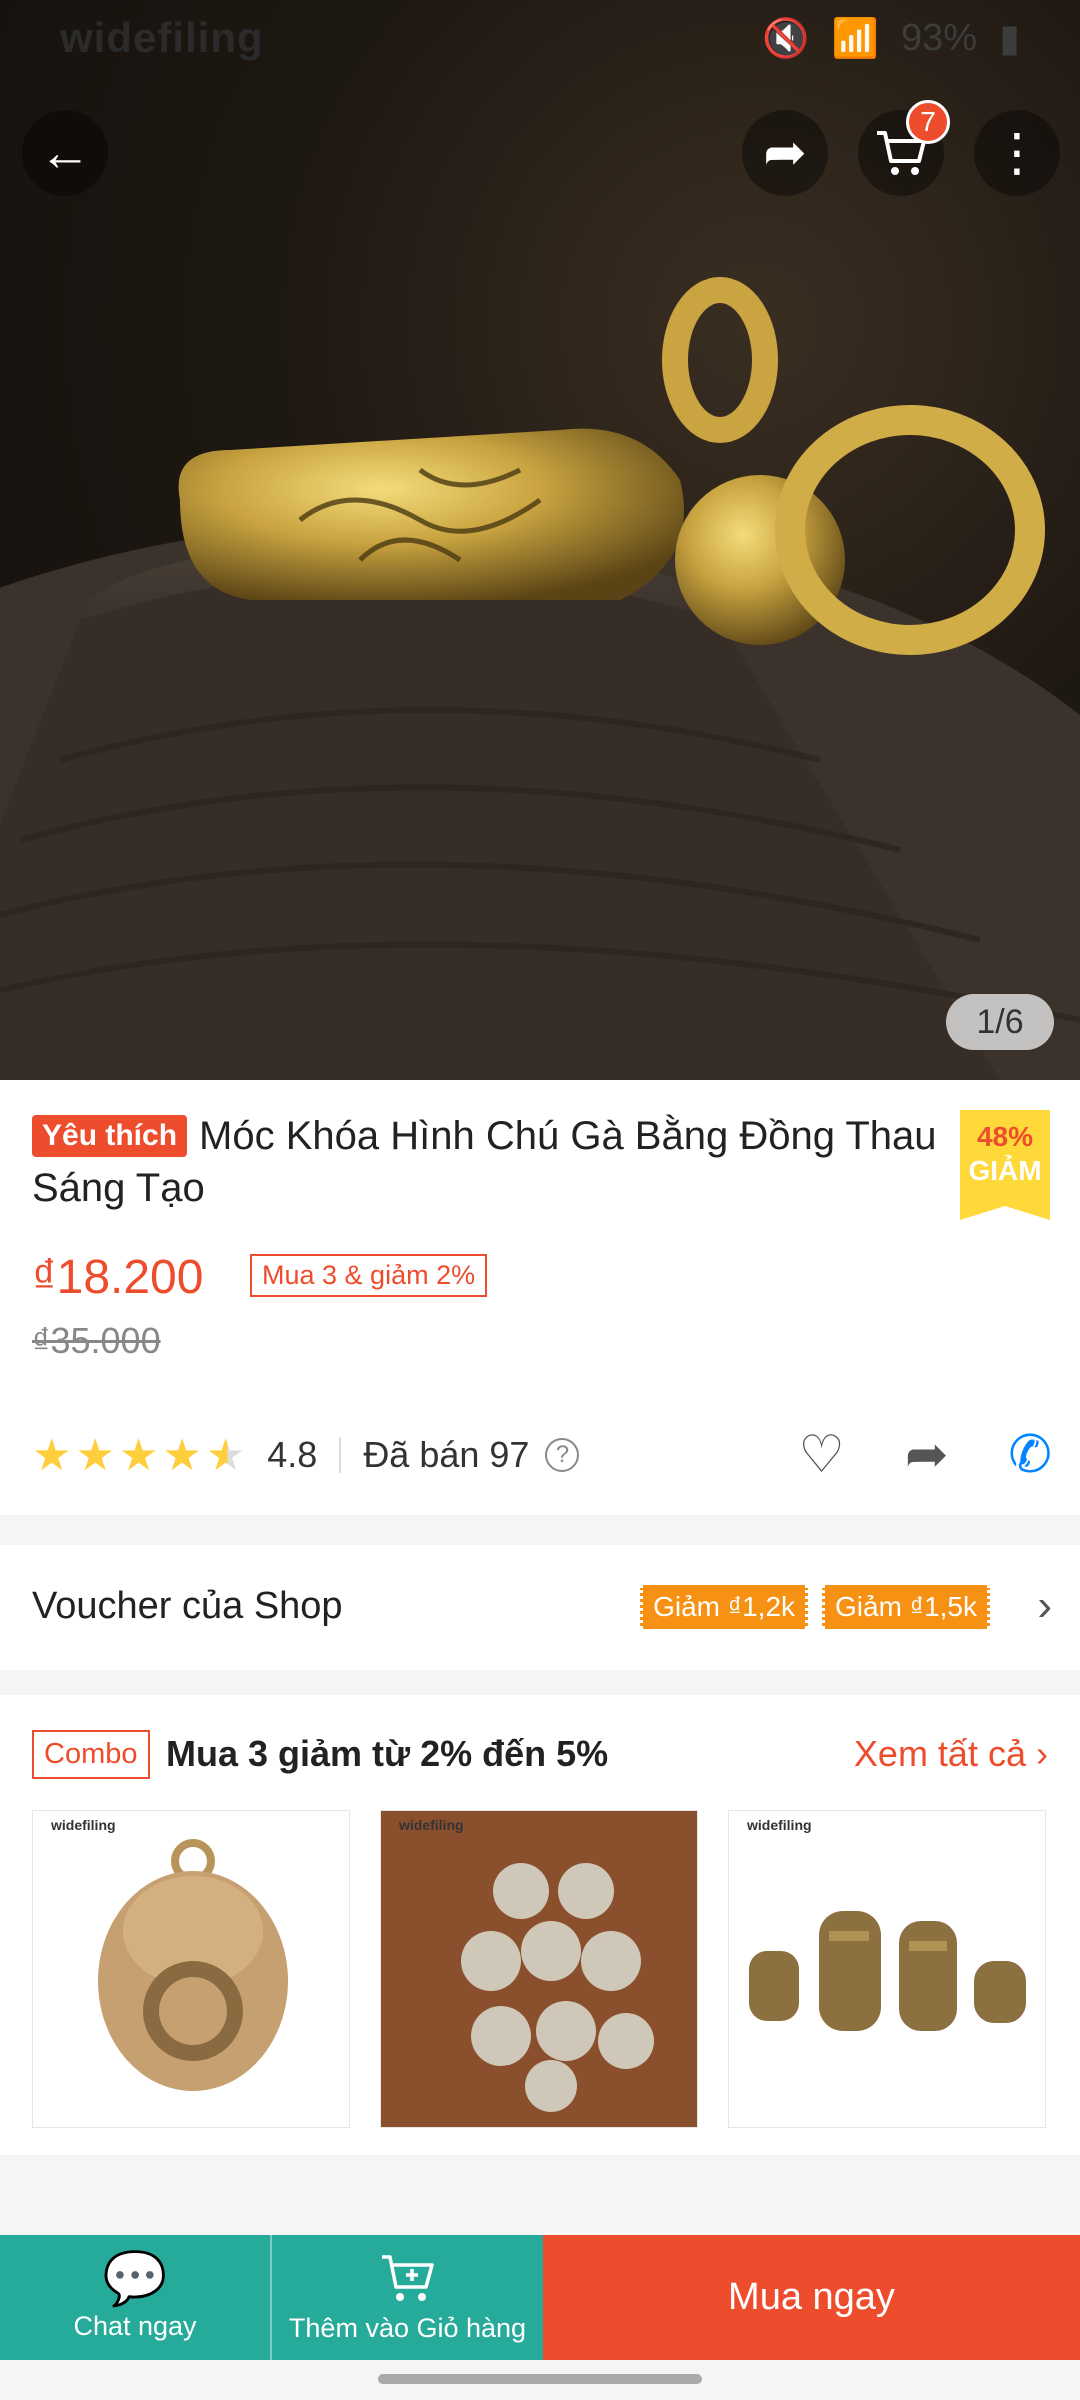  I want to click on watermark-brand: widefiling, so click(162, 37).